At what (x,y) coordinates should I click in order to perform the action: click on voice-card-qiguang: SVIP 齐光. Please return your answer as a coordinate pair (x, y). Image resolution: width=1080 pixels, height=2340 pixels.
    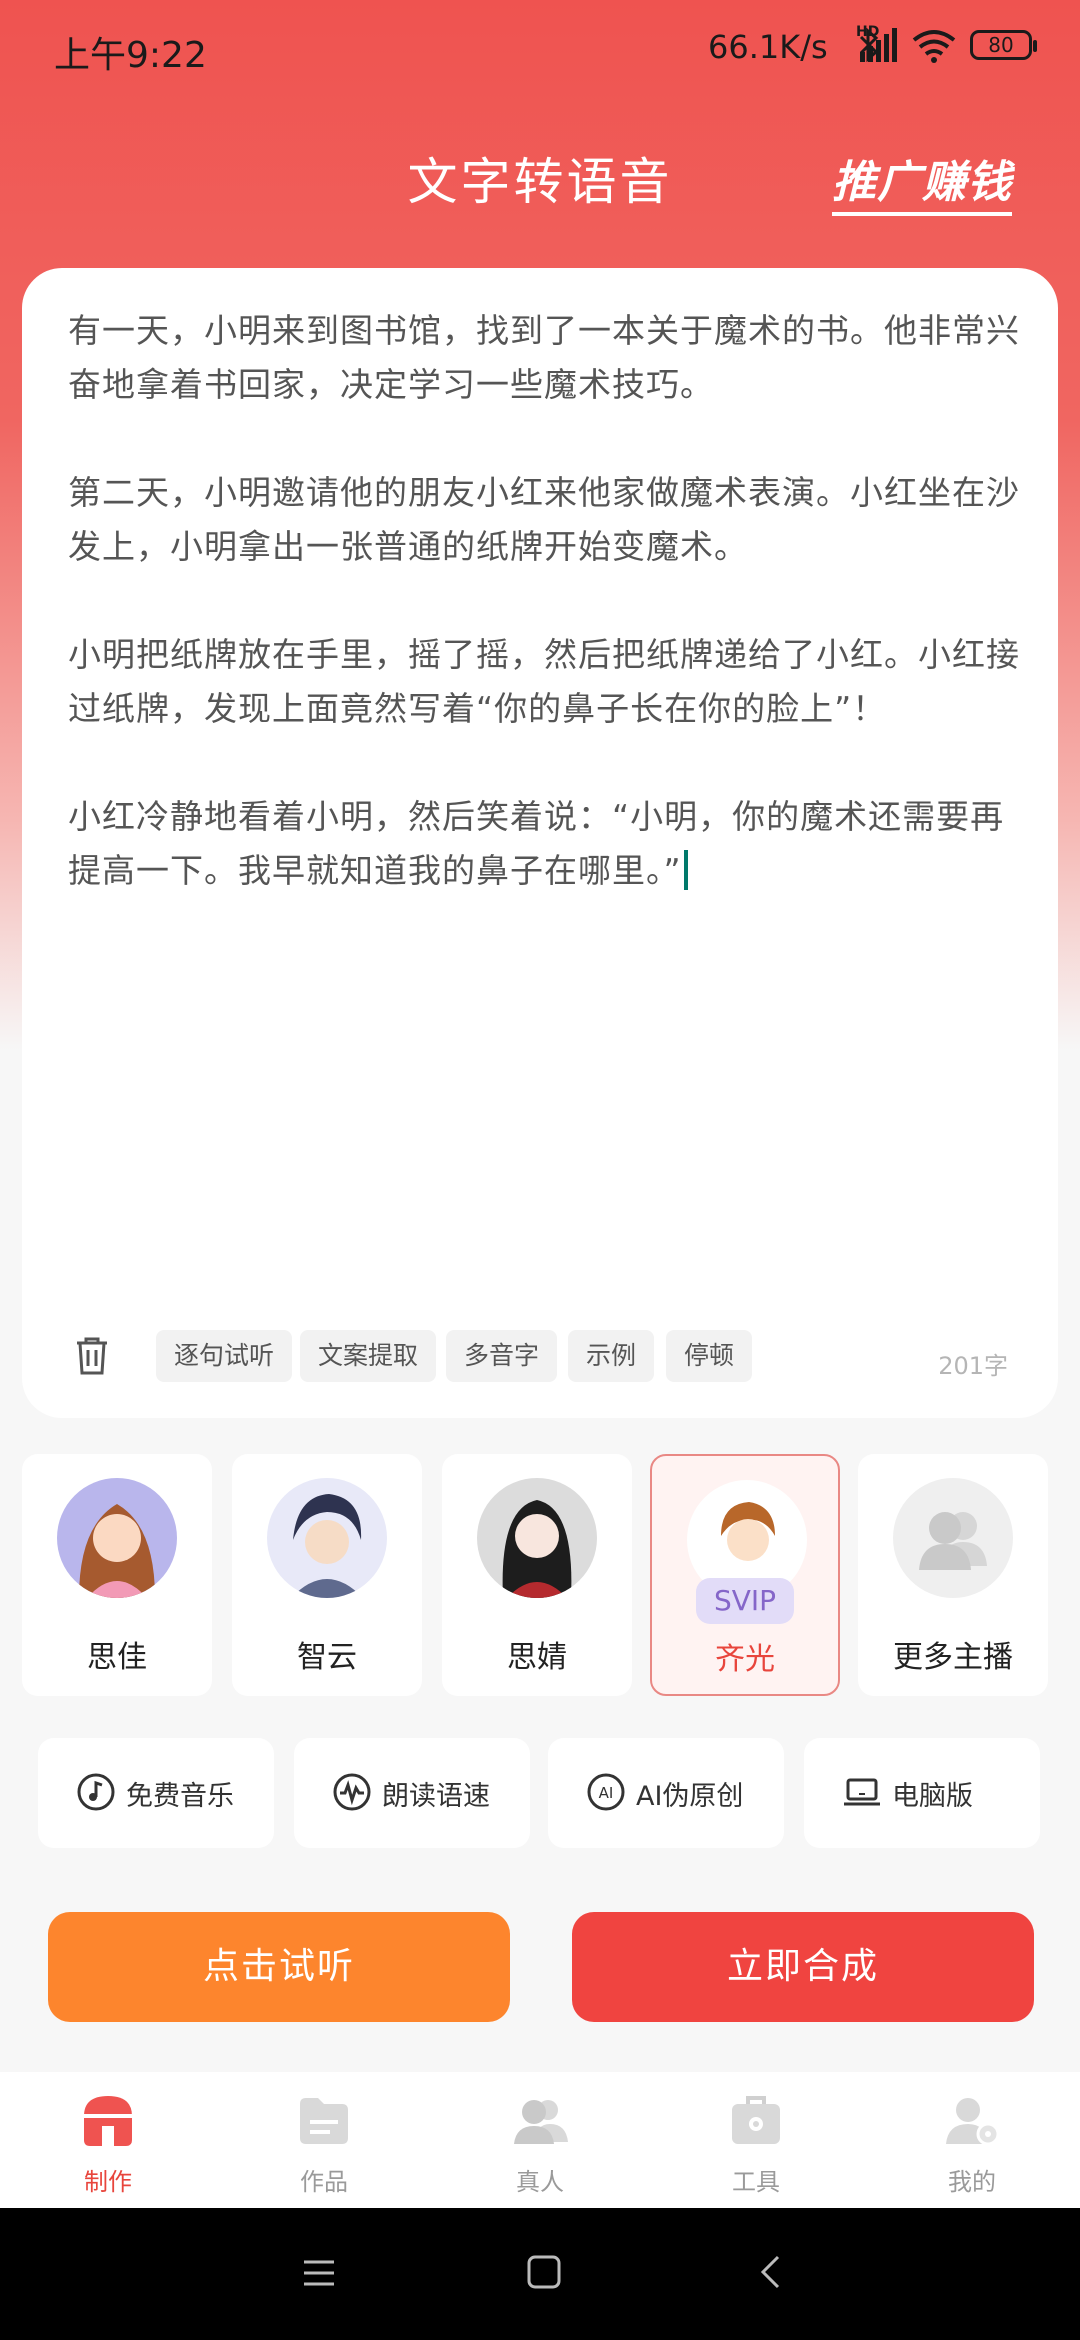
    Looking at the image, I should click on (745, 1575).